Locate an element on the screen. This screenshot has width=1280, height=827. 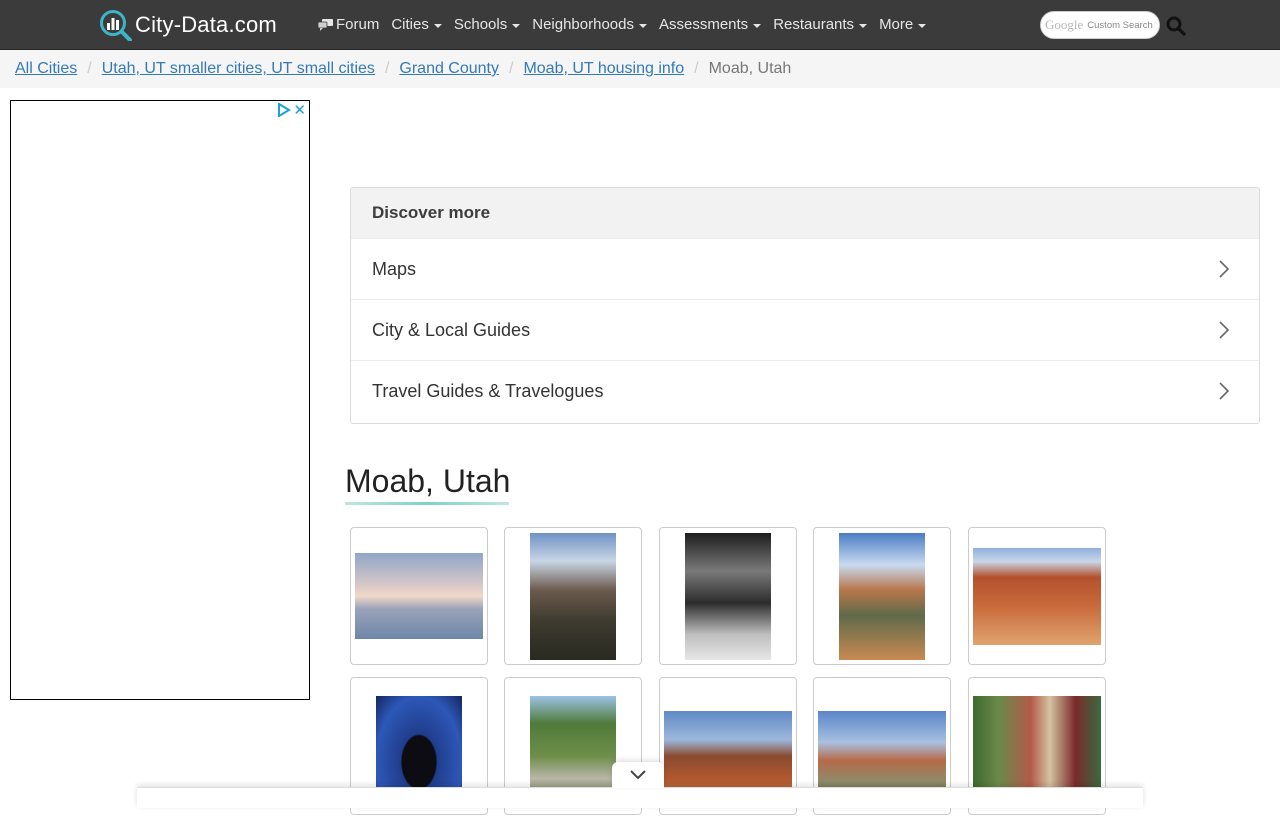
collapse-ad-button is located at coordinates (638, 775).